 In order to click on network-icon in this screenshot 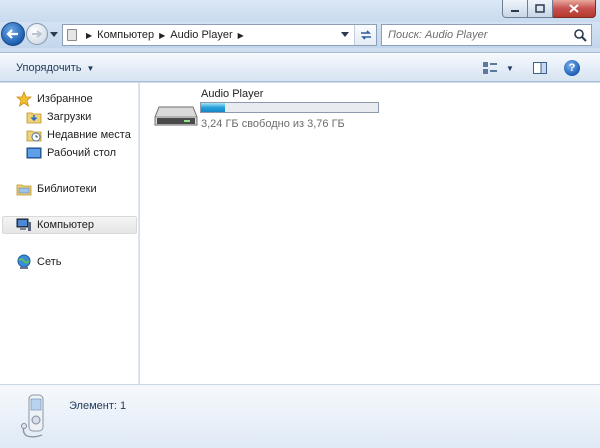, I will do `click(24, 262)`.